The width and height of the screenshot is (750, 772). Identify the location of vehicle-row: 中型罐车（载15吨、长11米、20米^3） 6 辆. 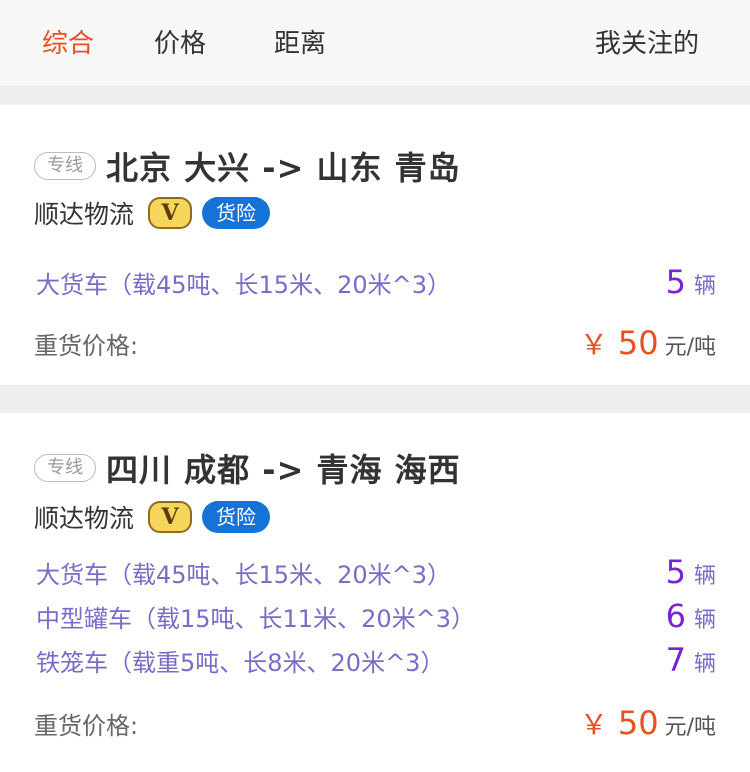
(376, 616).